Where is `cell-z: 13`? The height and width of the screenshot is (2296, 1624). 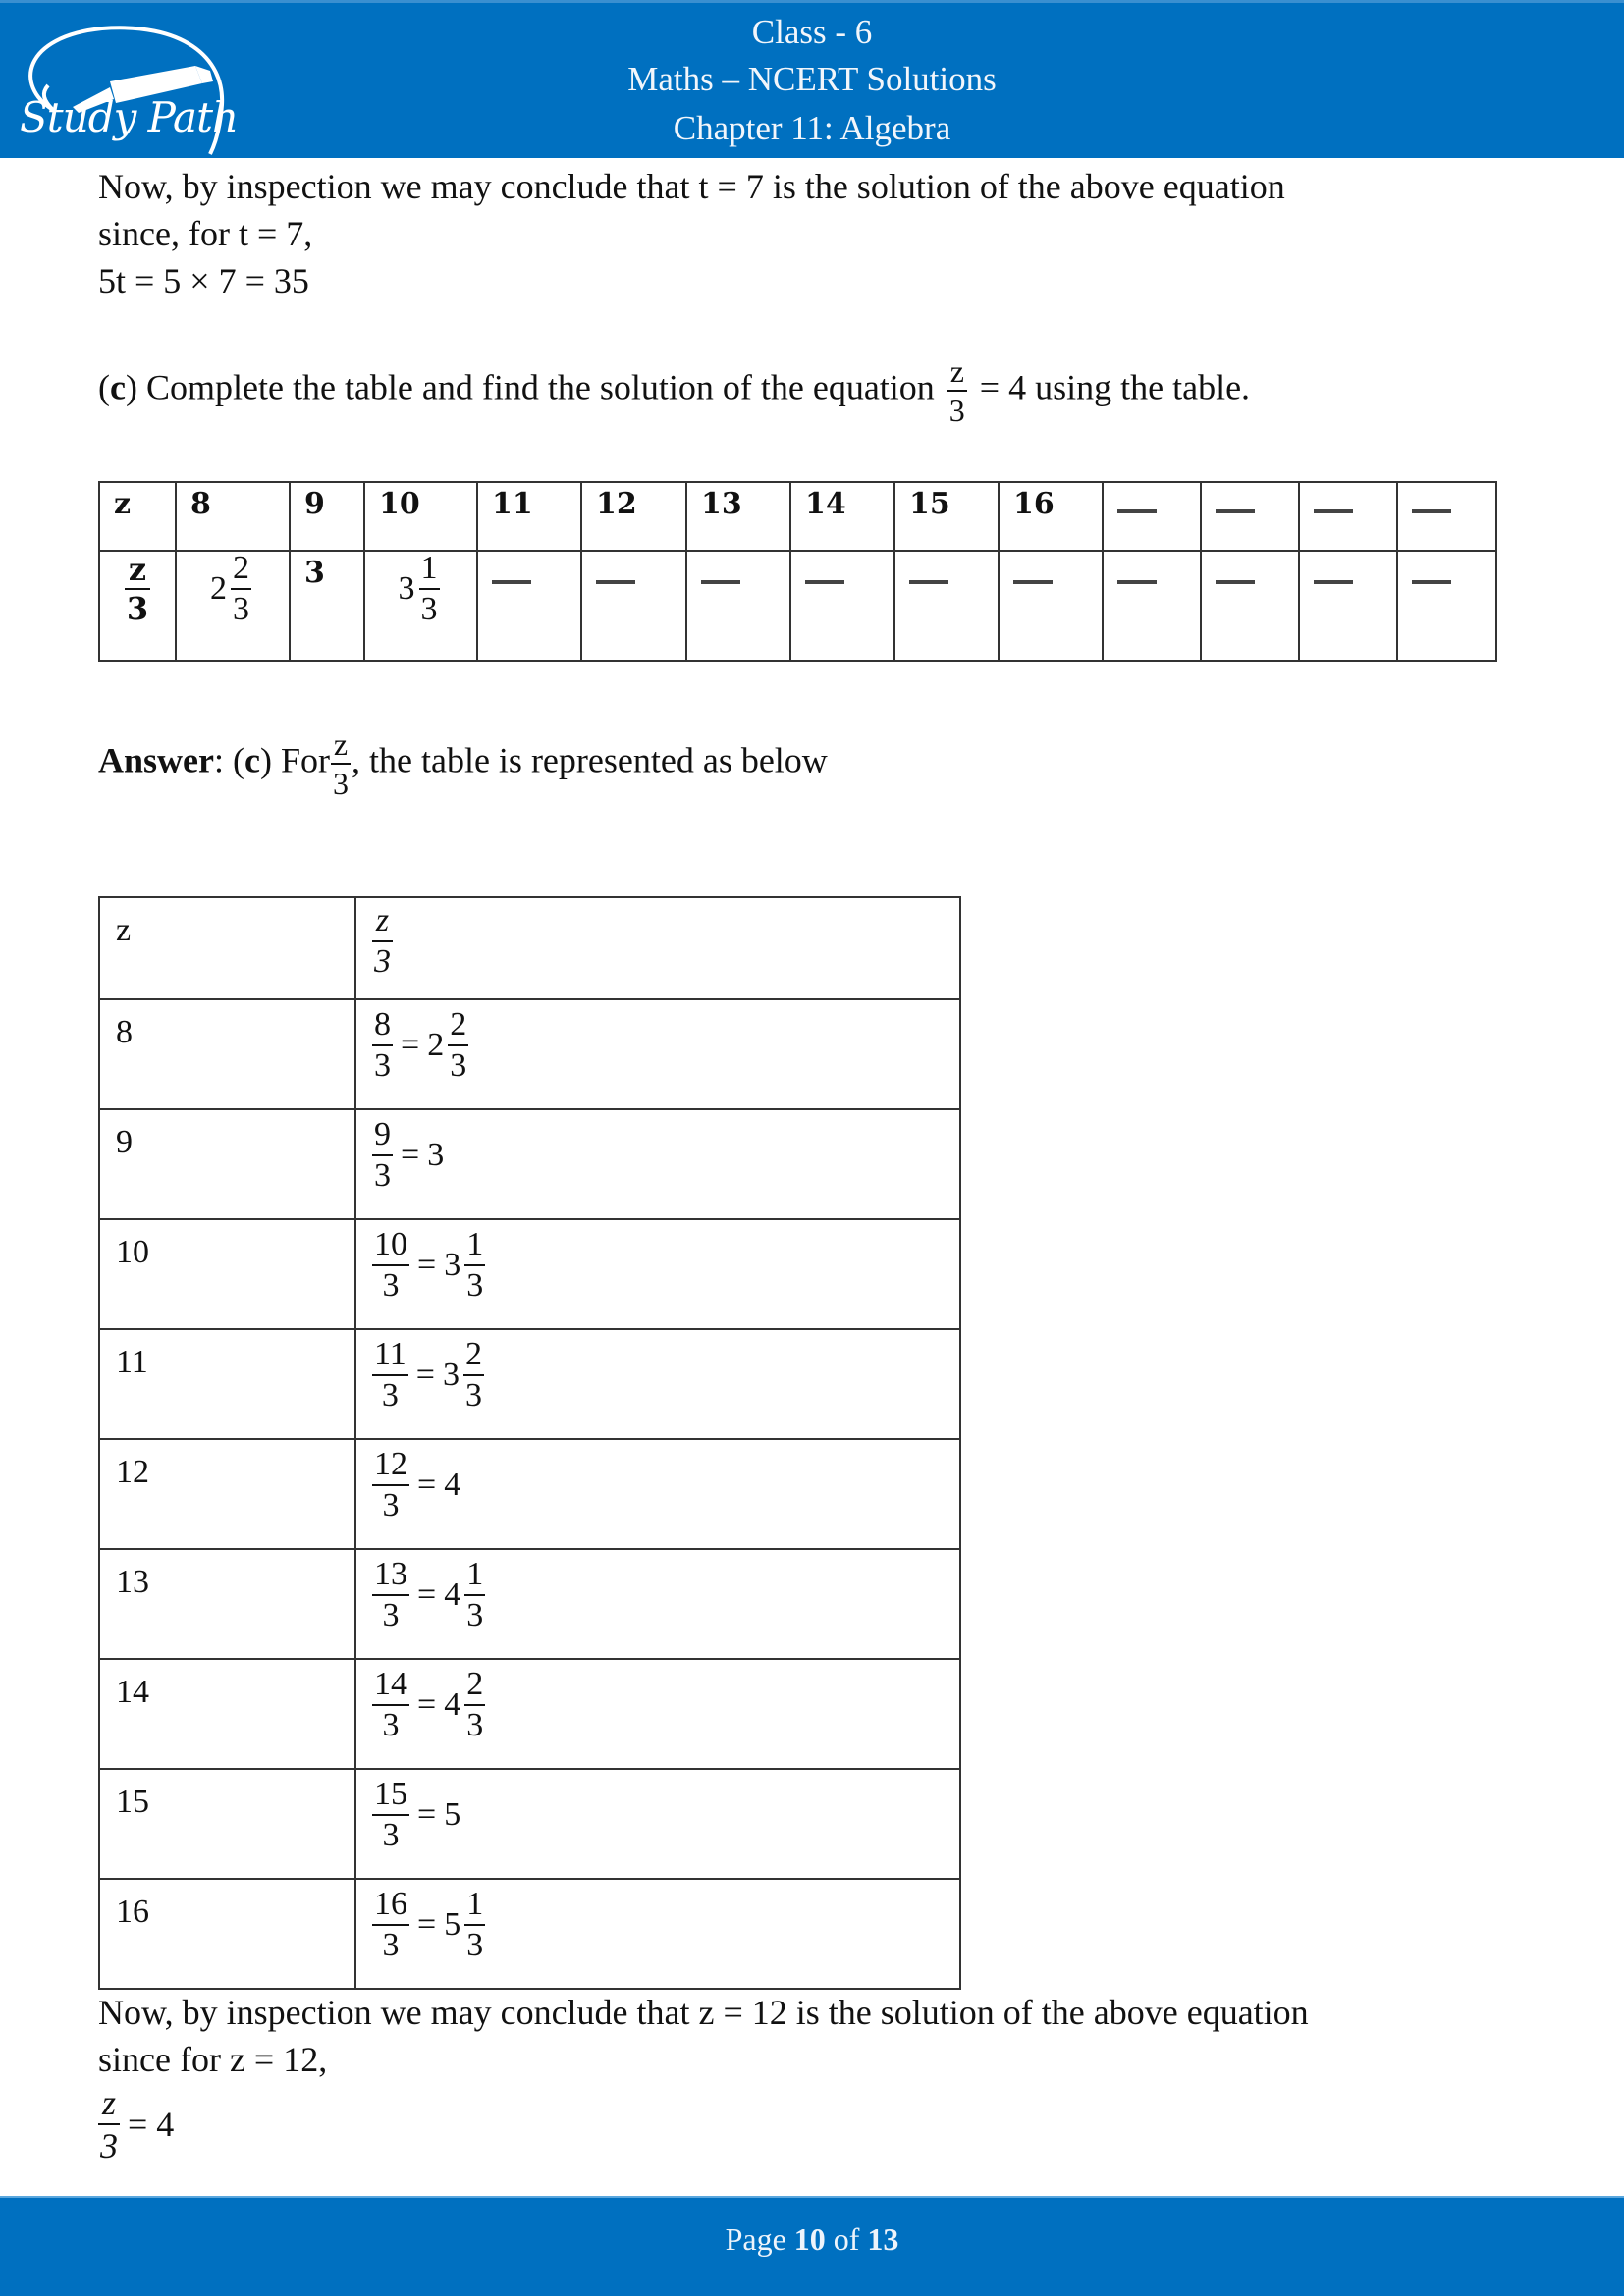
cell-z: 13 is located at coordinates (227, 1604).